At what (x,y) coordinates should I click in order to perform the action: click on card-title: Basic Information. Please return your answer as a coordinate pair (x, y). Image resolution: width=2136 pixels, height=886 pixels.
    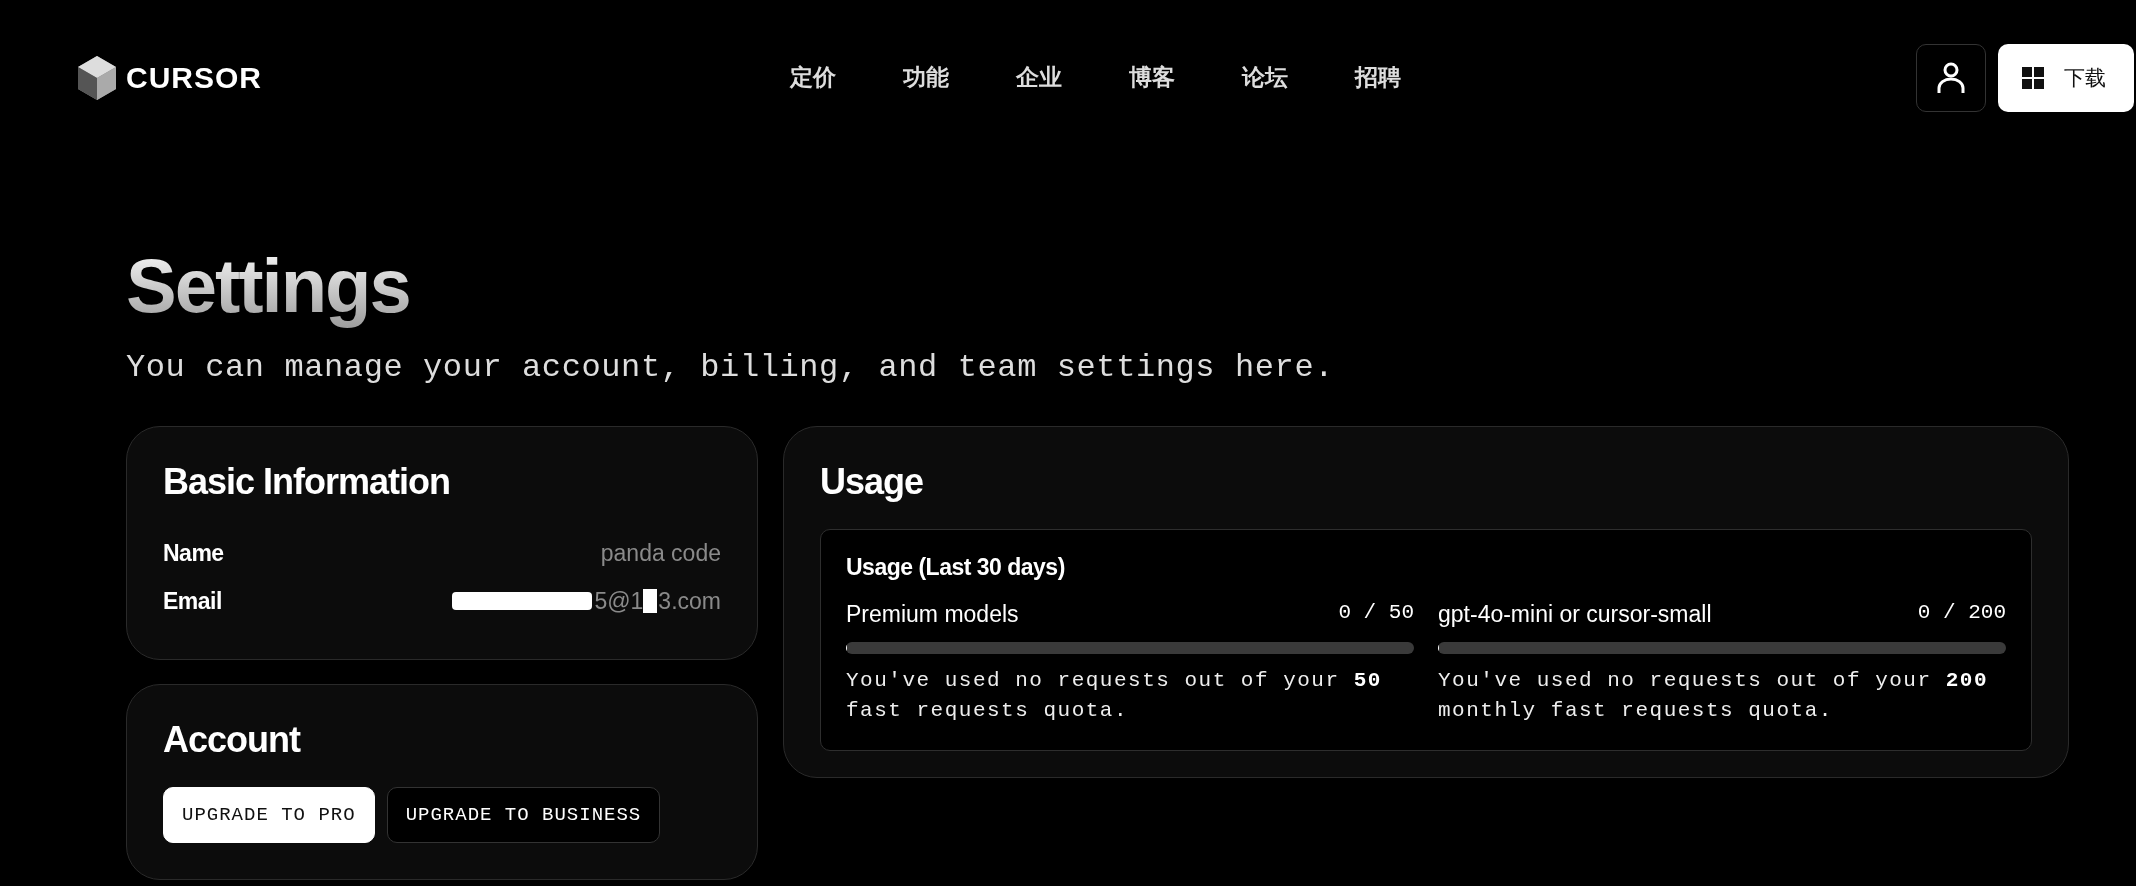
    Looking at the image, I should click on (307, 482).